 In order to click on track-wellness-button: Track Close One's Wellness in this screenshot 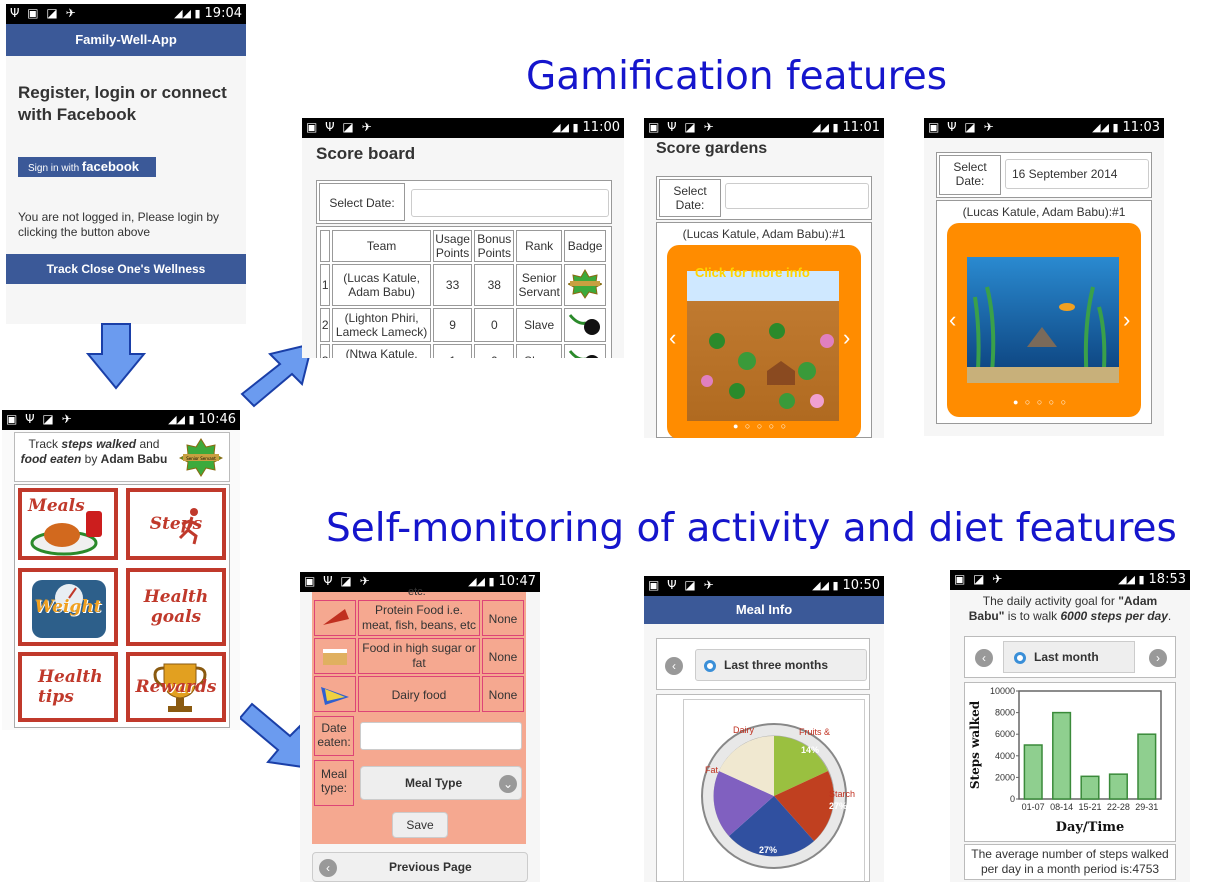, I will do `click(126, 269)`.